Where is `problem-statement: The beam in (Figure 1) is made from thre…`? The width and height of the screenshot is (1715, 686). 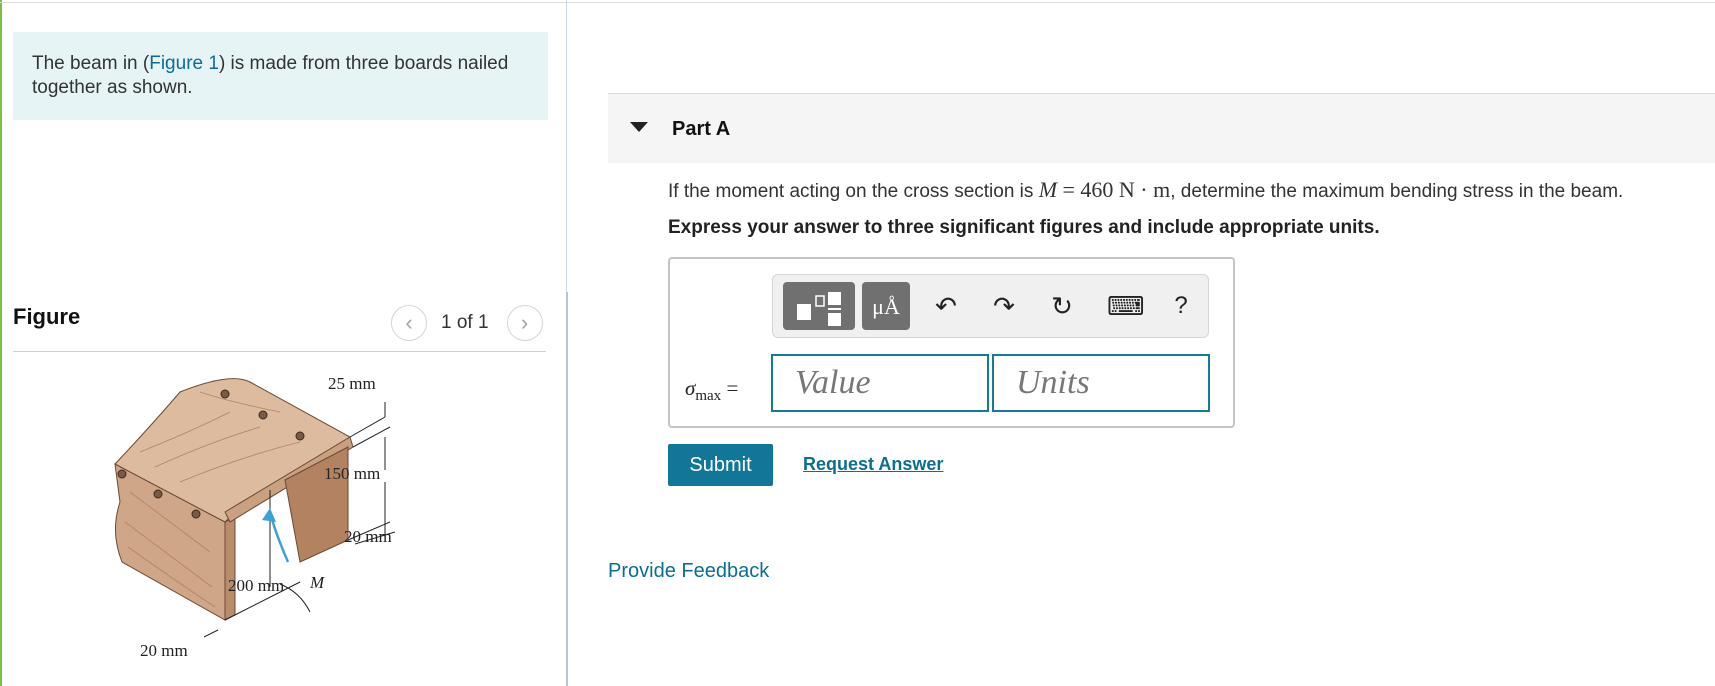 problem-statement: The beam in (Figure 1) is made from thre… is located at coordinates (280, 76).